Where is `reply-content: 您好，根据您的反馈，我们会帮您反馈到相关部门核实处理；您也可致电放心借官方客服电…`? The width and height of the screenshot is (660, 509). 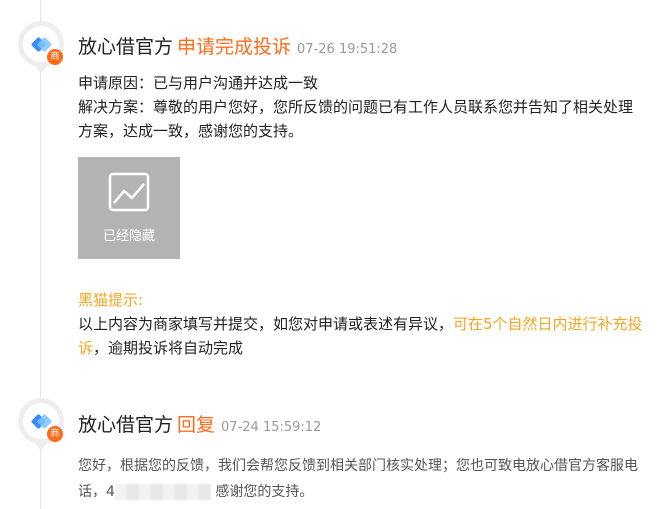
reply-content: 您好，根据您的反馈，我们会帮您反馈到相关部门核实处理；您也可致电放心借官方客服电… is located at coordinates (362, 479).